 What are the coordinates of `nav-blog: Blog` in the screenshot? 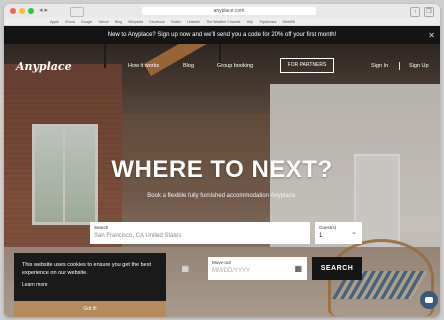 It's located at (188, 66).